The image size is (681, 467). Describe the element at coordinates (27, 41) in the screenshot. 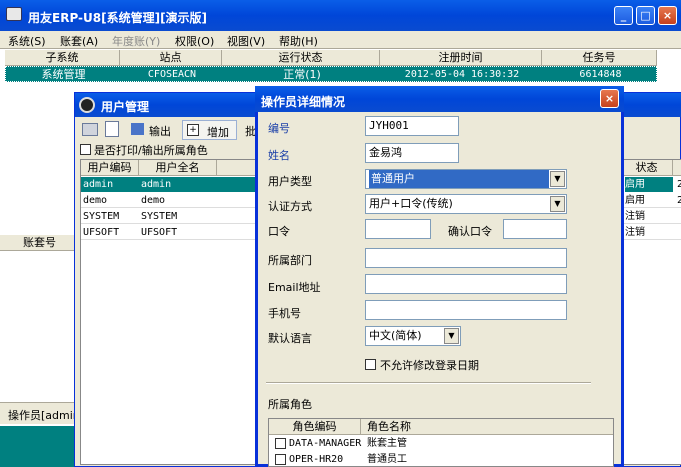

I see `menu-system: 系统(S)` at that location.